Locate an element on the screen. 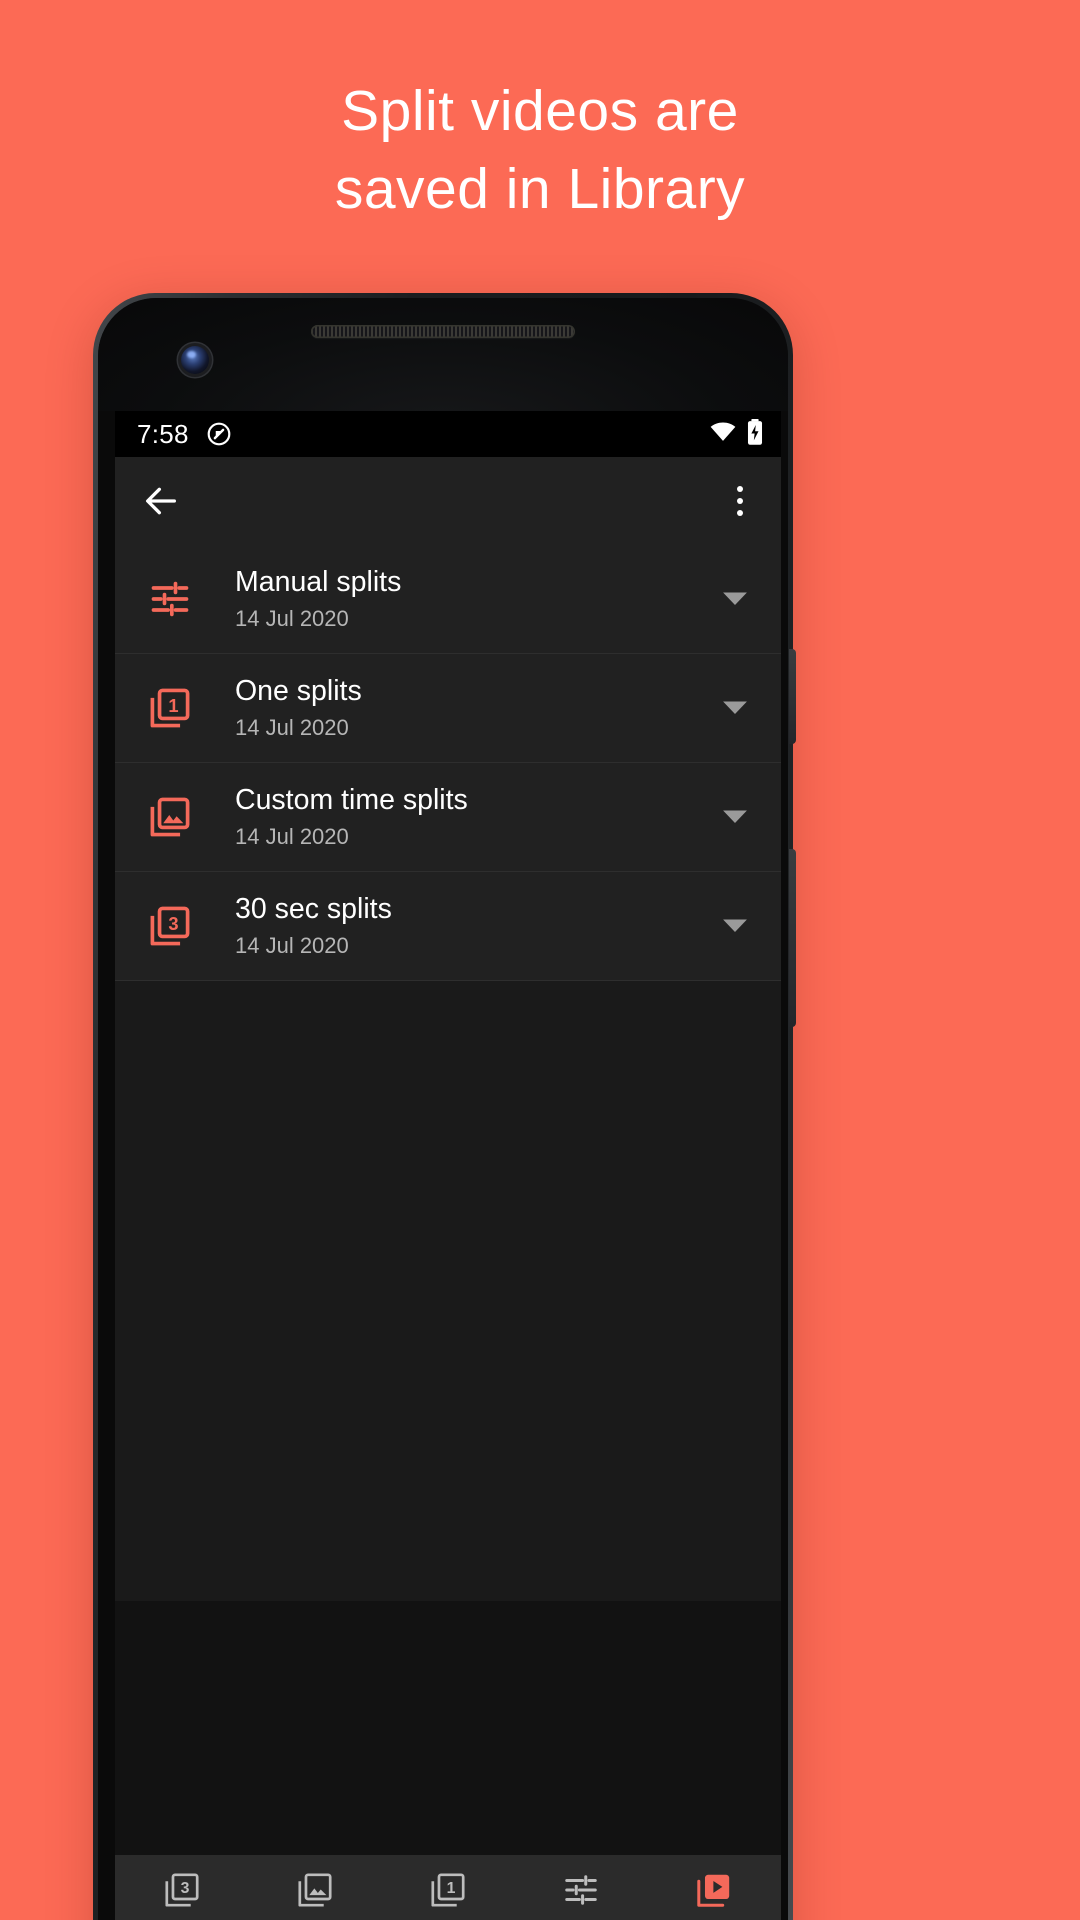 Image resolution: width=1080 pixels, height=1920 pixels. video-library-icon is located at coordinates (714, 1892).